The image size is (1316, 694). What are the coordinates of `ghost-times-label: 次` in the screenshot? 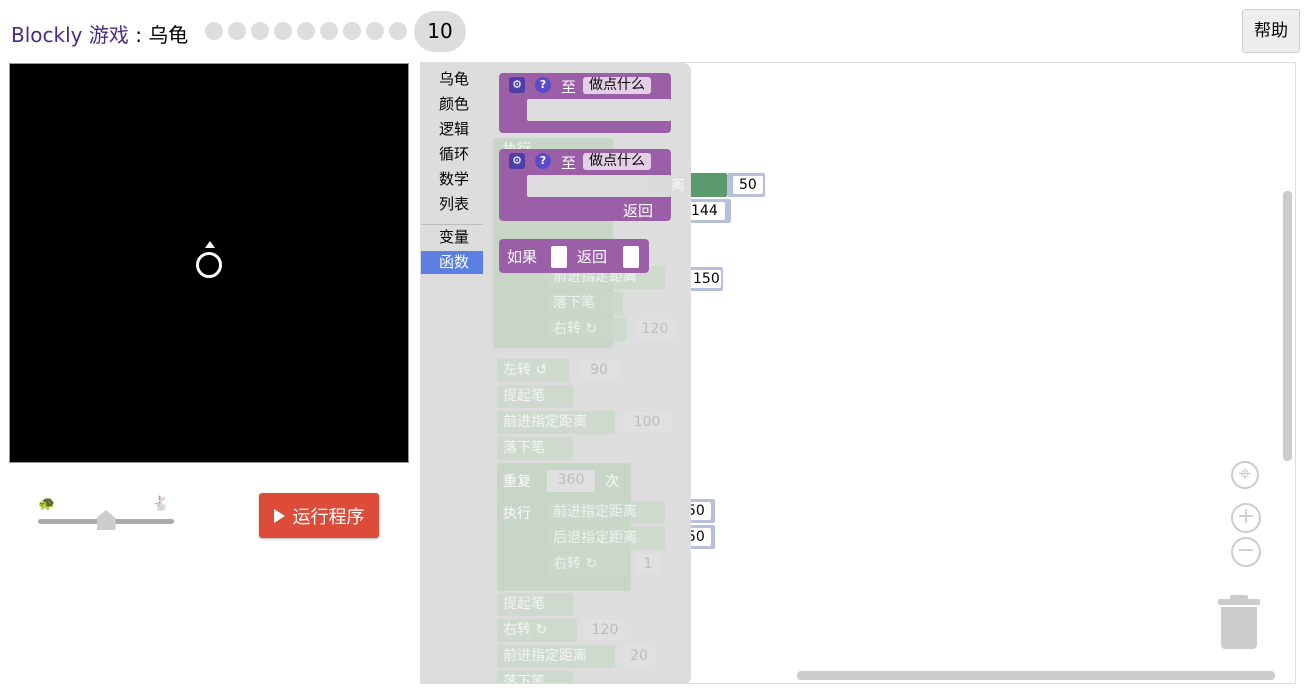 It's located at (612, 482).